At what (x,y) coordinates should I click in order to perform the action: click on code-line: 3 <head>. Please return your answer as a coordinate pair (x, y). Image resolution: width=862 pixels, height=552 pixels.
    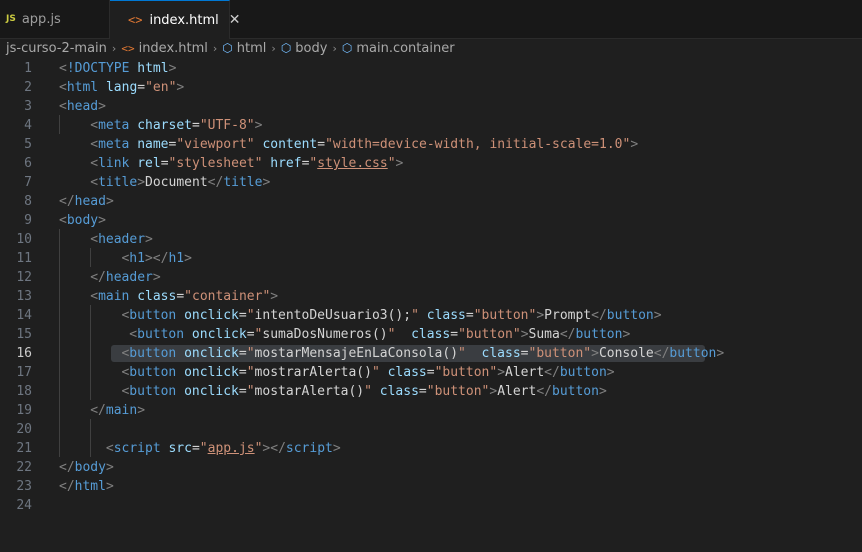
    Looking at the image, I should click on (431, 106).